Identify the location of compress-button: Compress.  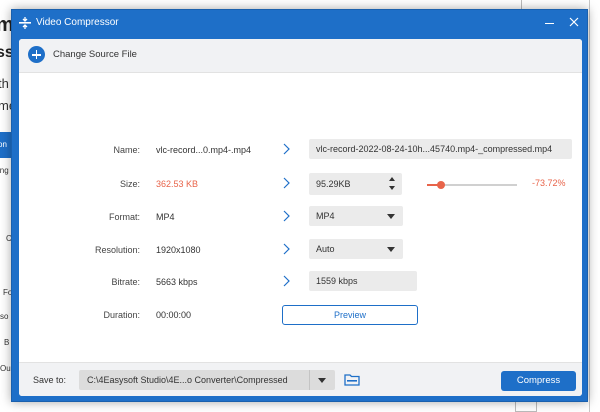
(538, 381).